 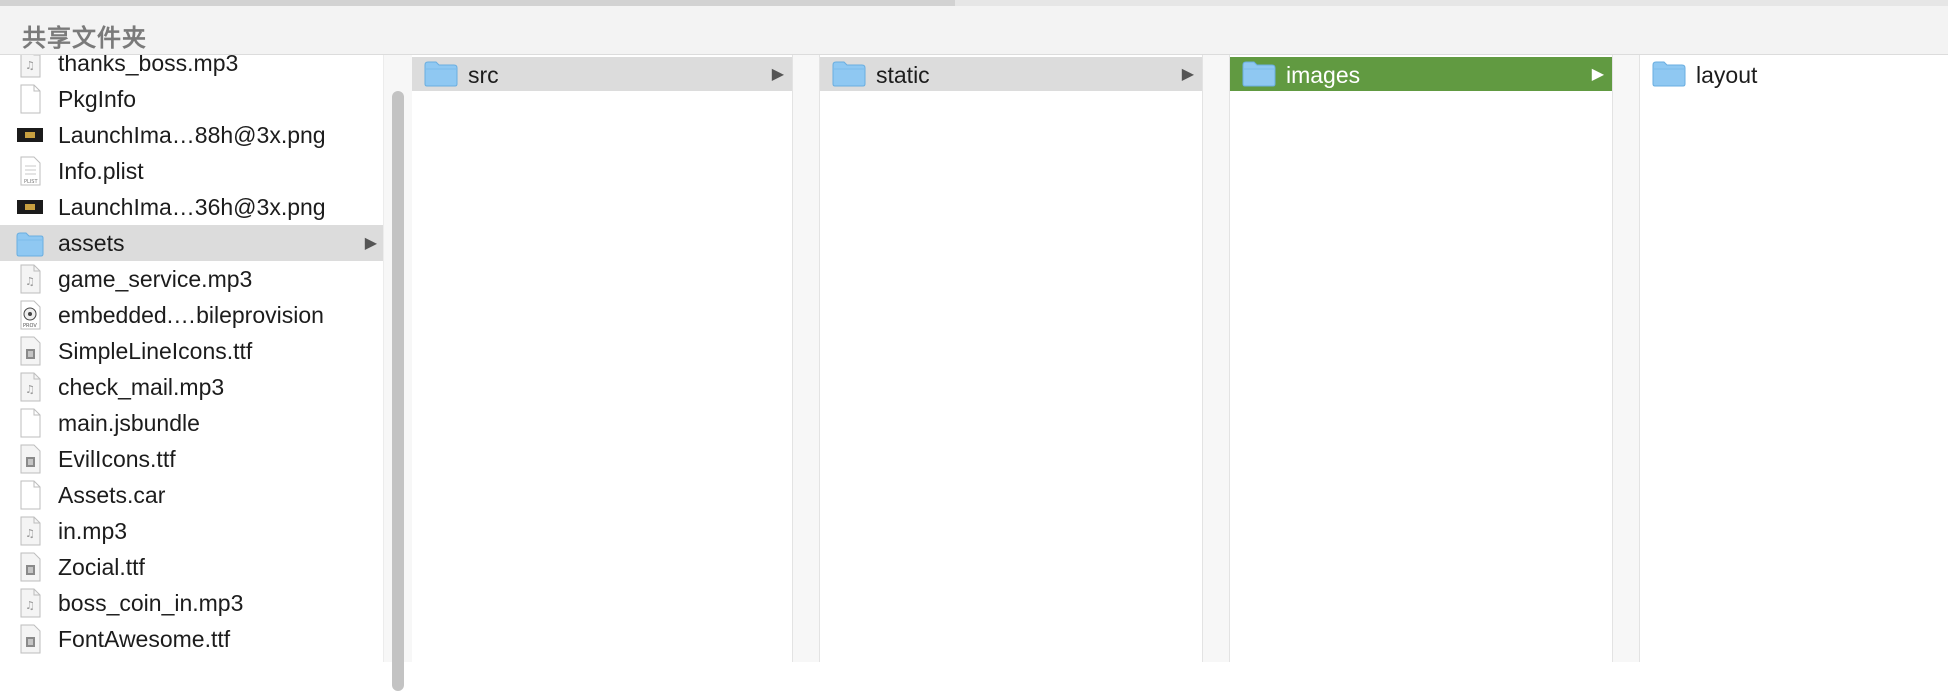 What do you see at coordinates (144, 639) in the screenshot?
I see `file-list-item-label: FontAwesome.ttf` at bounding box center [144, 639].